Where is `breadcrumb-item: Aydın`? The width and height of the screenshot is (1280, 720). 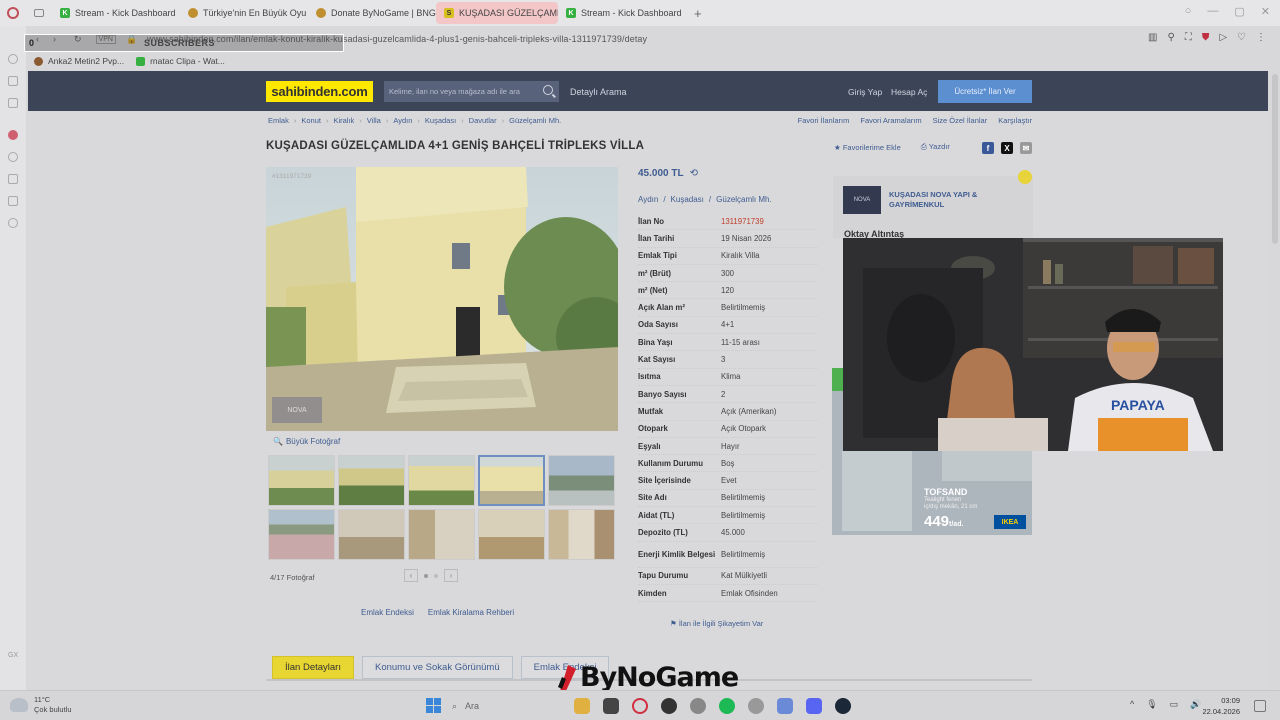 breadcrumb-item: Aydın is located at coordinates (402, 120).